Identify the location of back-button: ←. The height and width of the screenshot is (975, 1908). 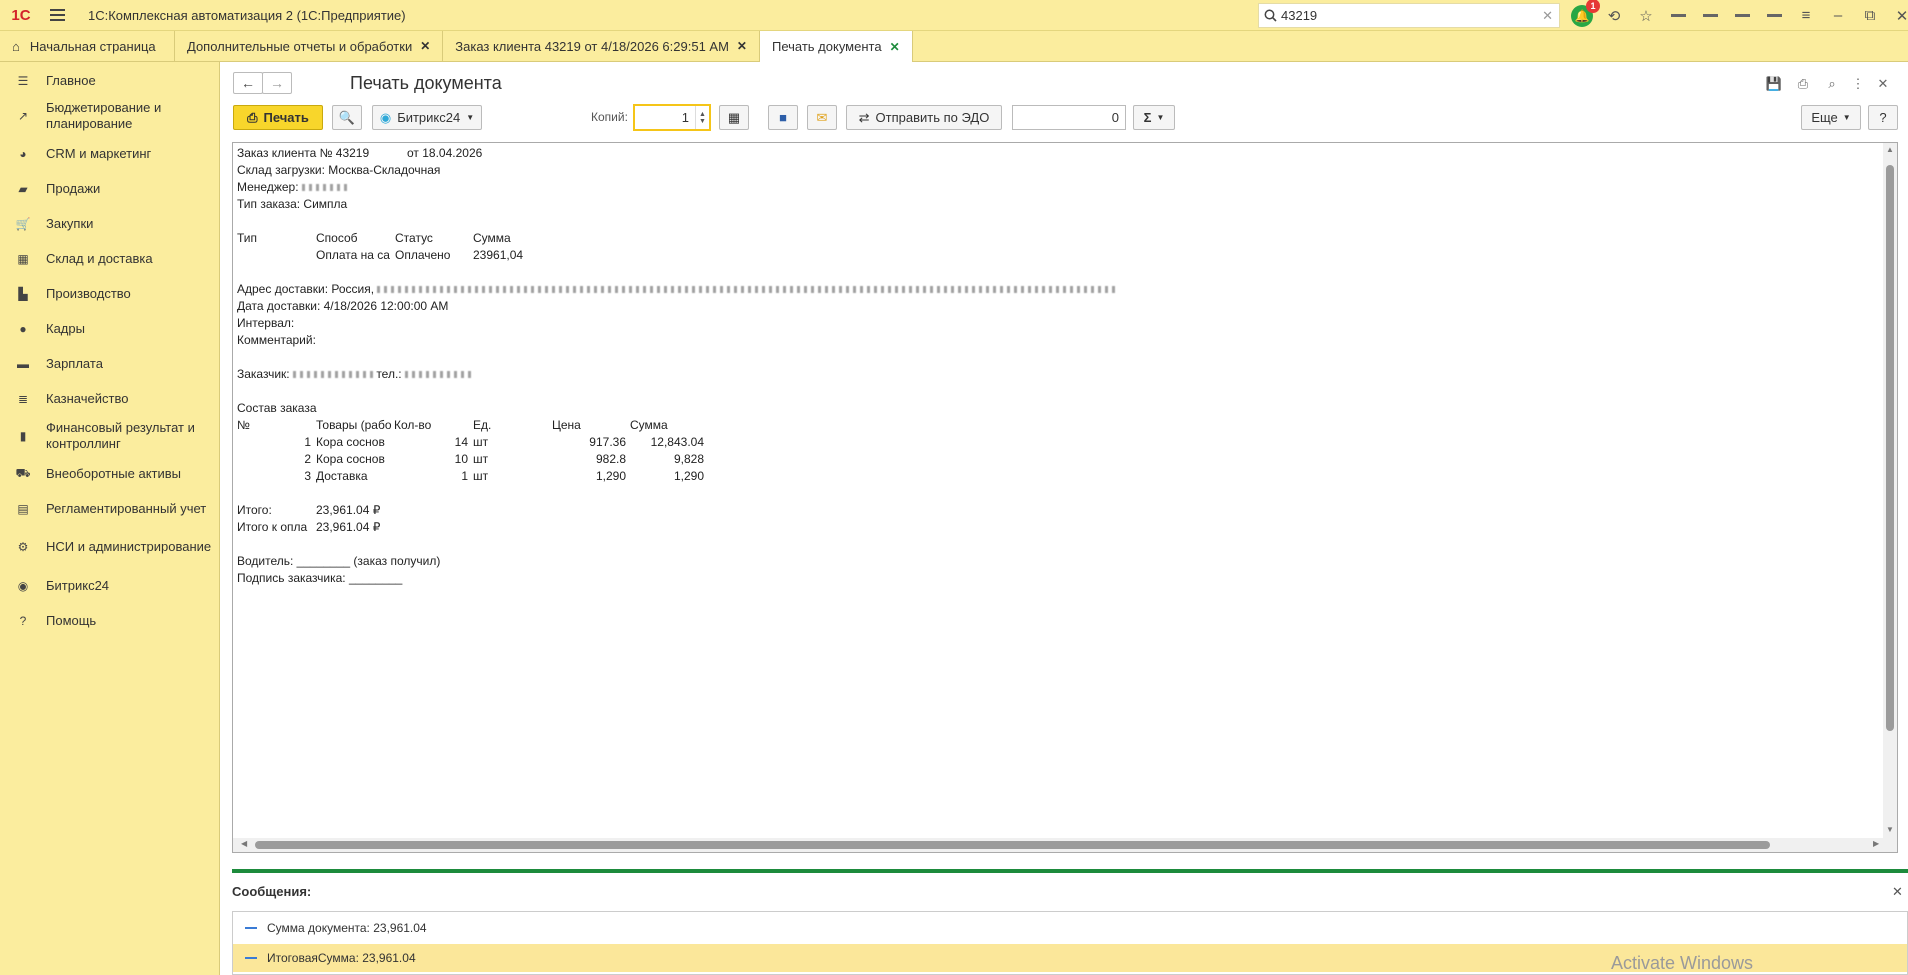
(248, 83).